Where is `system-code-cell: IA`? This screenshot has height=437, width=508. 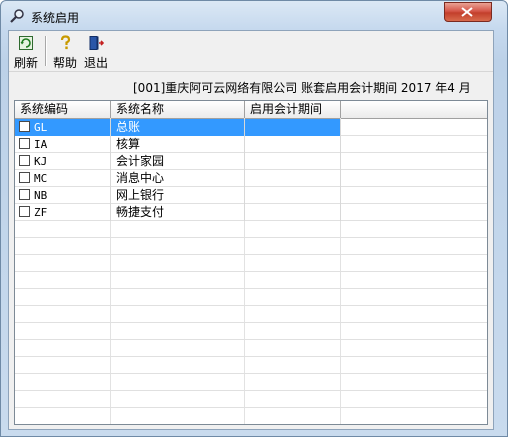 system-code-cell: IA is located at coordinates (63, 144).